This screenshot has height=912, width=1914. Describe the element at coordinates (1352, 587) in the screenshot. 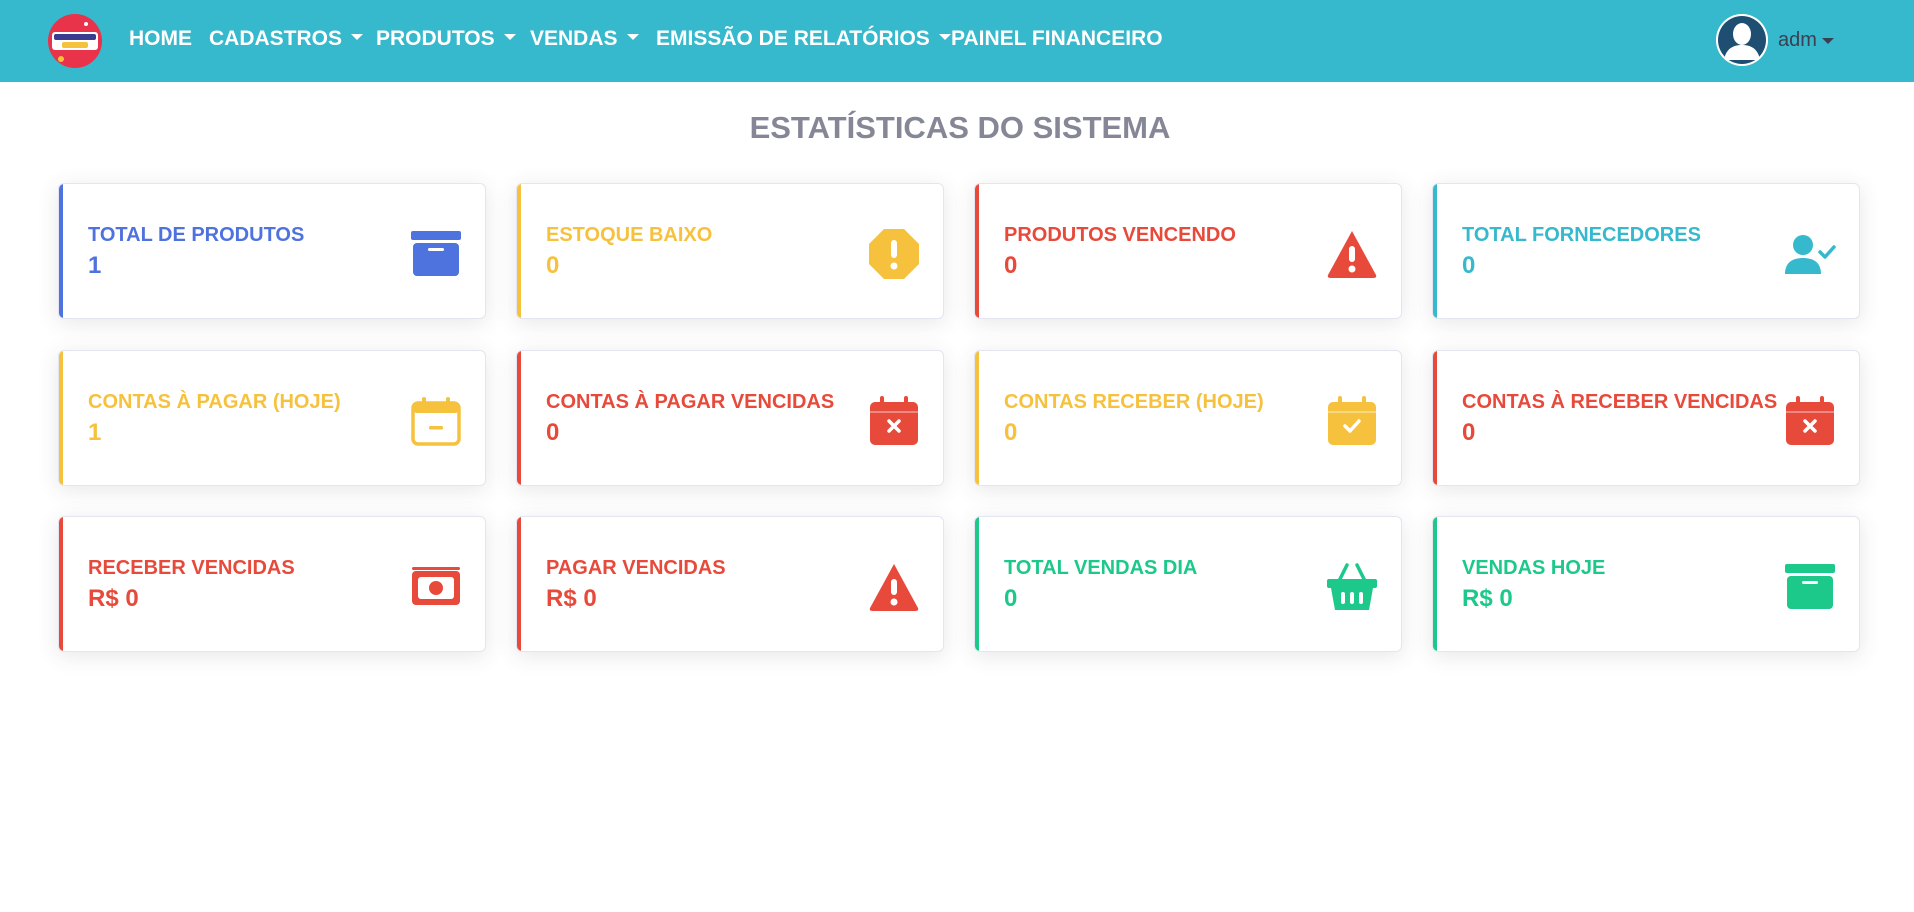

I see `shopping-basket-icon` at that location.